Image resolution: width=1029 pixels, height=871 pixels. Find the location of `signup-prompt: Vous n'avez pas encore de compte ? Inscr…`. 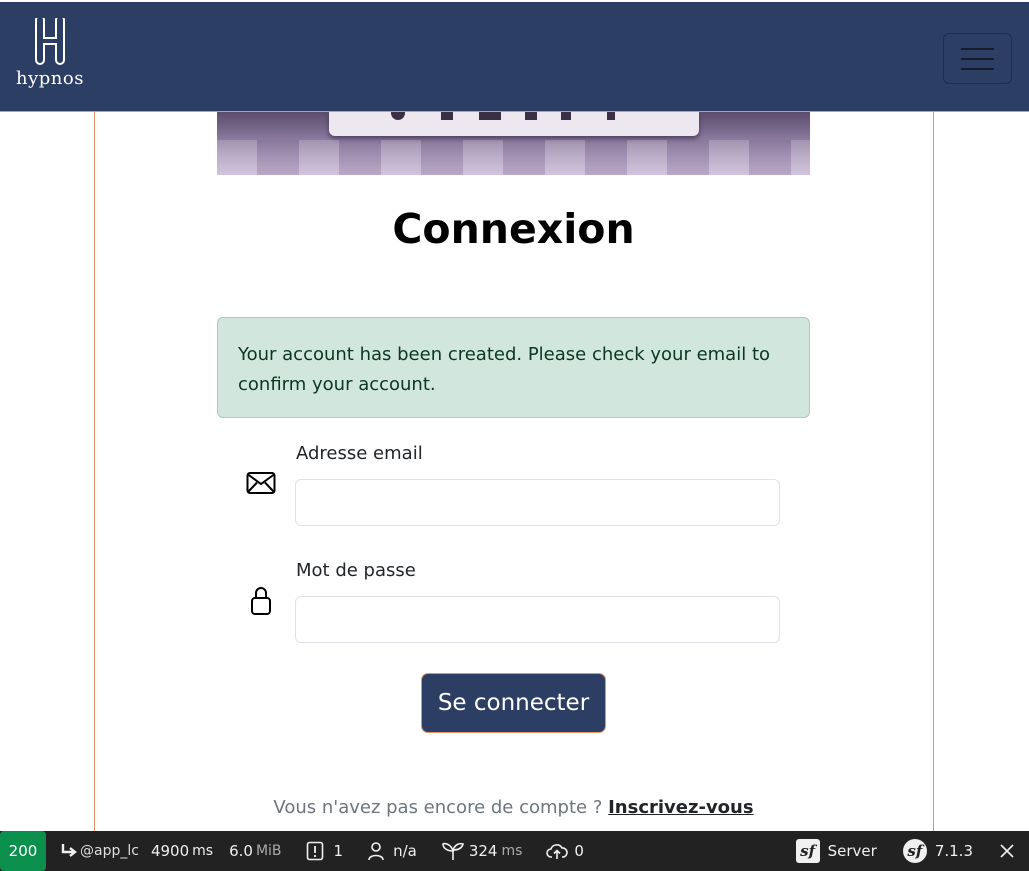

signup-prompt: Vous n'avez pas encore de compte ? Inscr… is located at coordinates (513, 807).